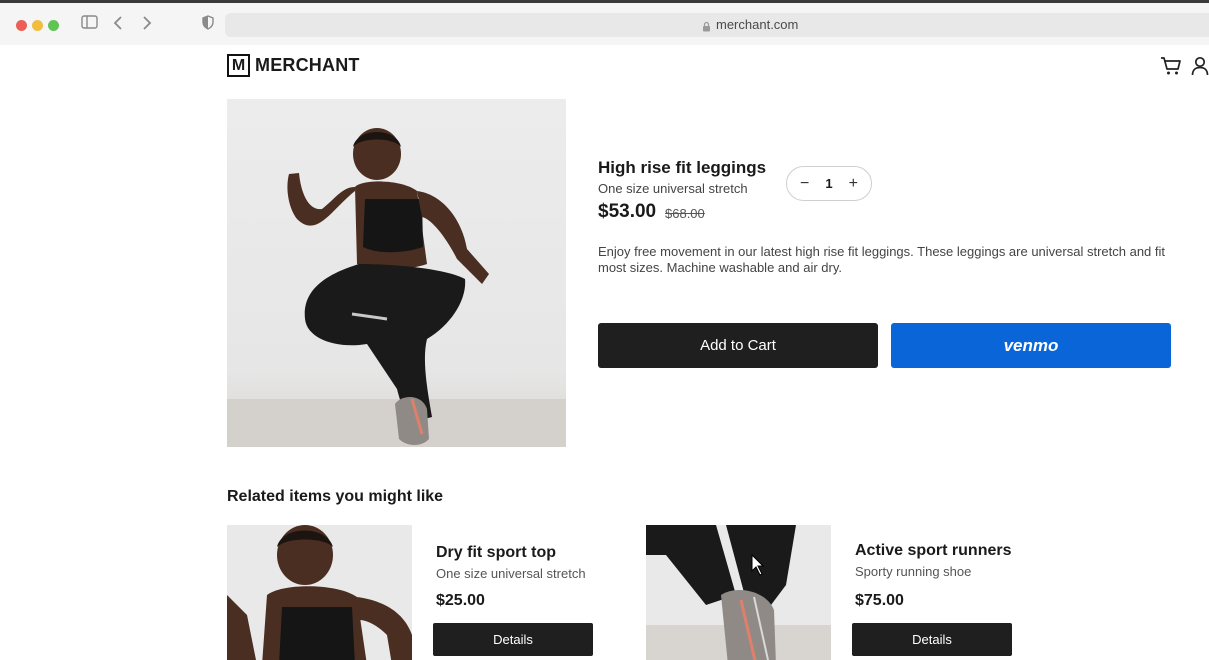  What do you see at coordinates (37, 25) in the screenshot?
I see `minimize-window-button` at bounding box center [37, 25].